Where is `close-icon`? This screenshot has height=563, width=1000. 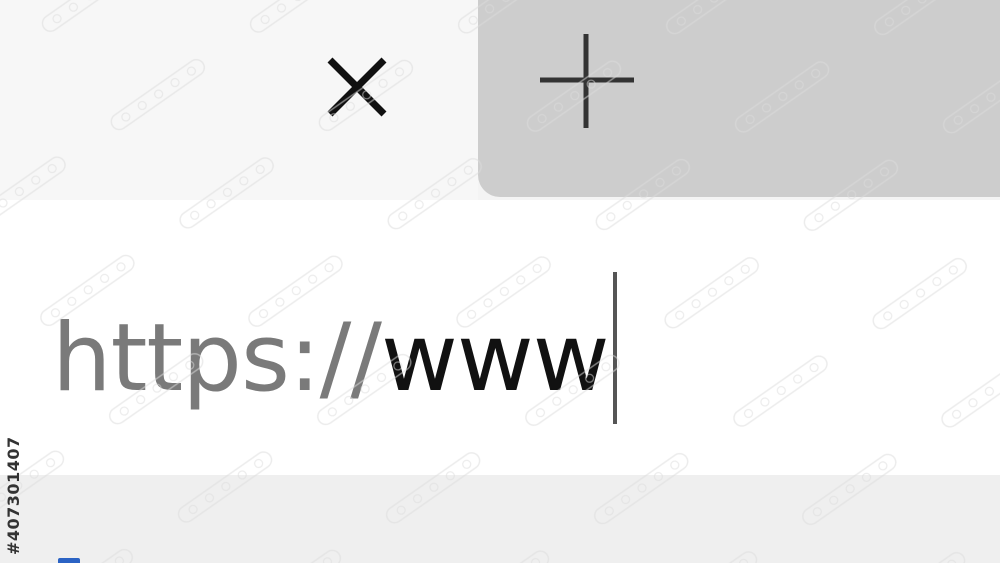 close-icon is located at coordinates (357, 87).